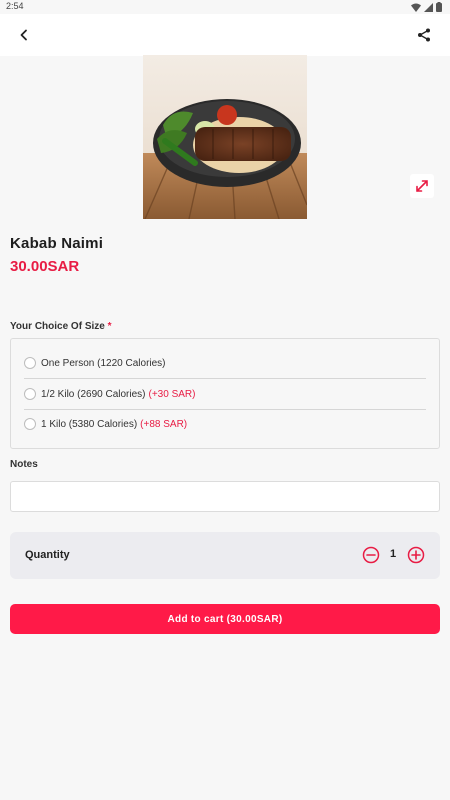  Describe the element at coordinates (93, 394) in the screenshot. I see `option-label: 1/2 Kilo (2690 Calories)` at that location.